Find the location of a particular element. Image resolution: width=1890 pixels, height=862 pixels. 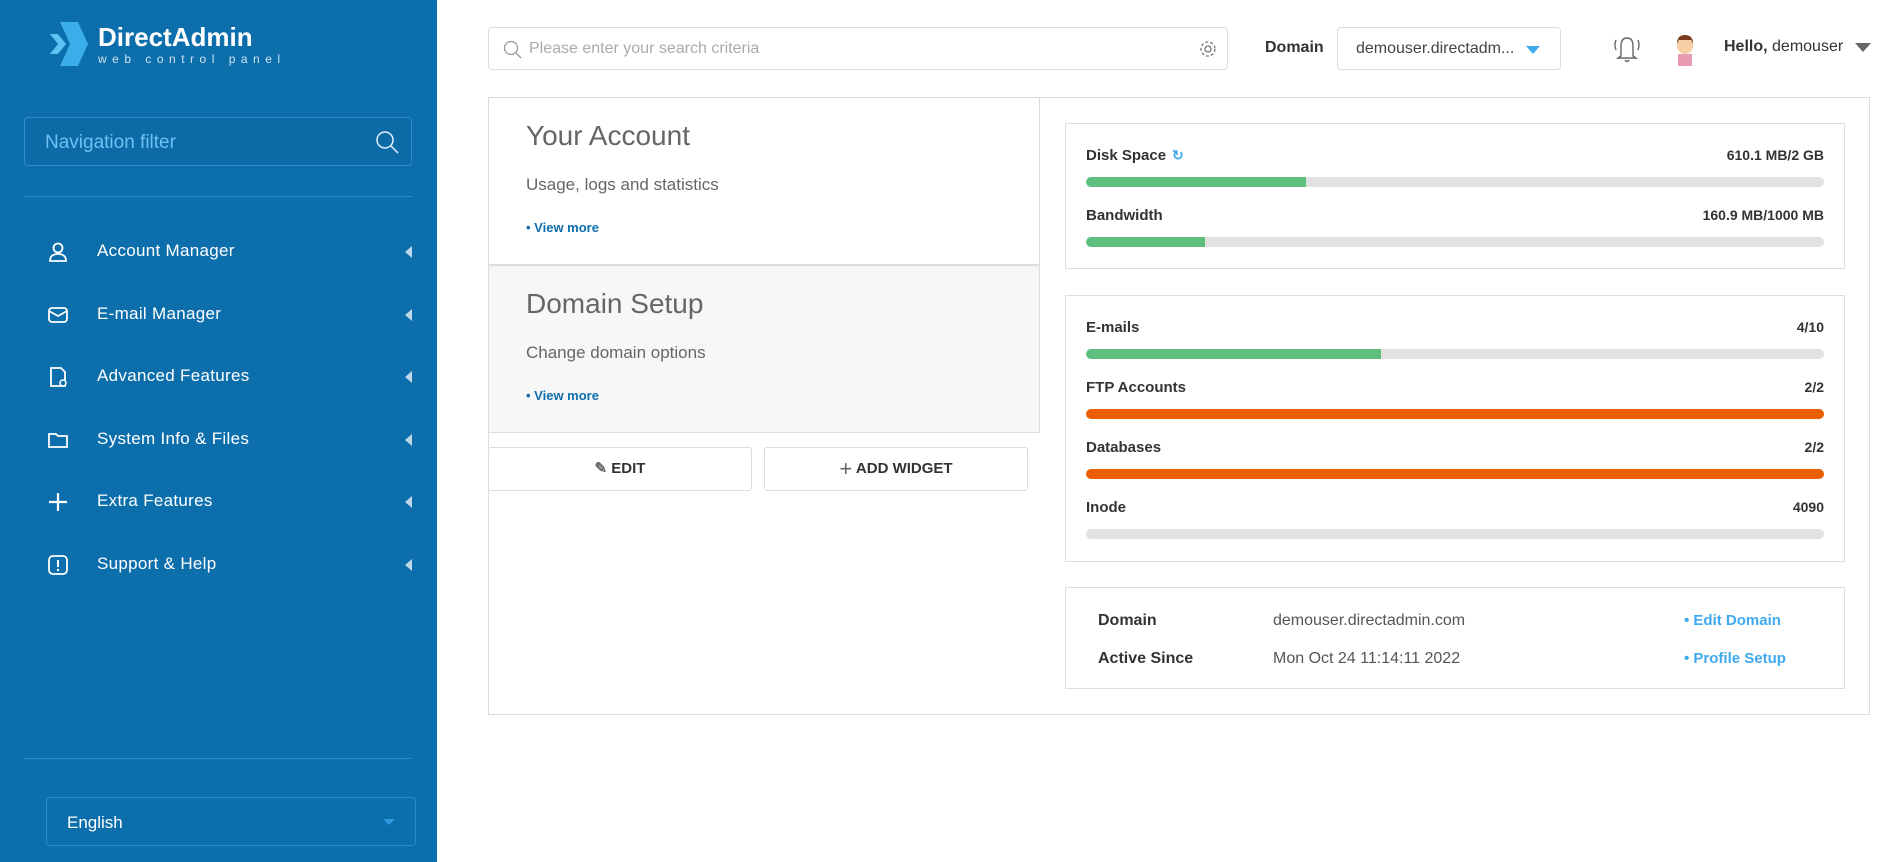

sidebar-item-support-help: Support & Help is located at coordinates (218, 565).